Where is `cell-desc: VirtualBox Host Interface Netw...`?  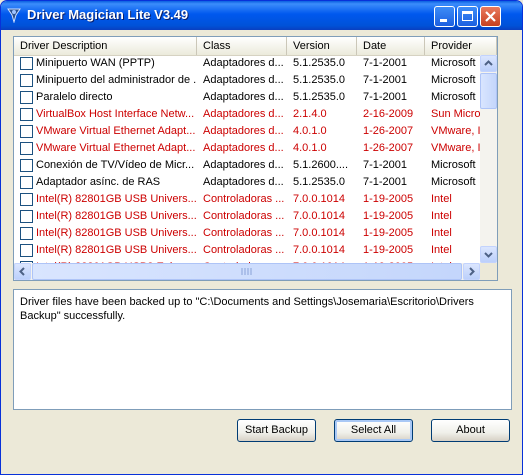 cell-desc: VirtualBox Host Interface Netw... is located at coordinates (115, 114).